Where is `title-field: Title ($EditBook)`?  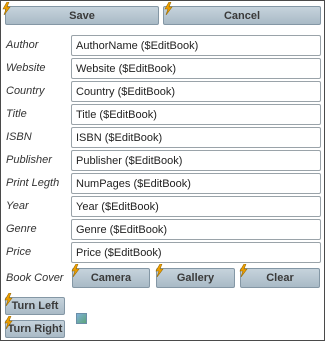 title-field: Title ($EditBook) is located at coordinates (196, 114).